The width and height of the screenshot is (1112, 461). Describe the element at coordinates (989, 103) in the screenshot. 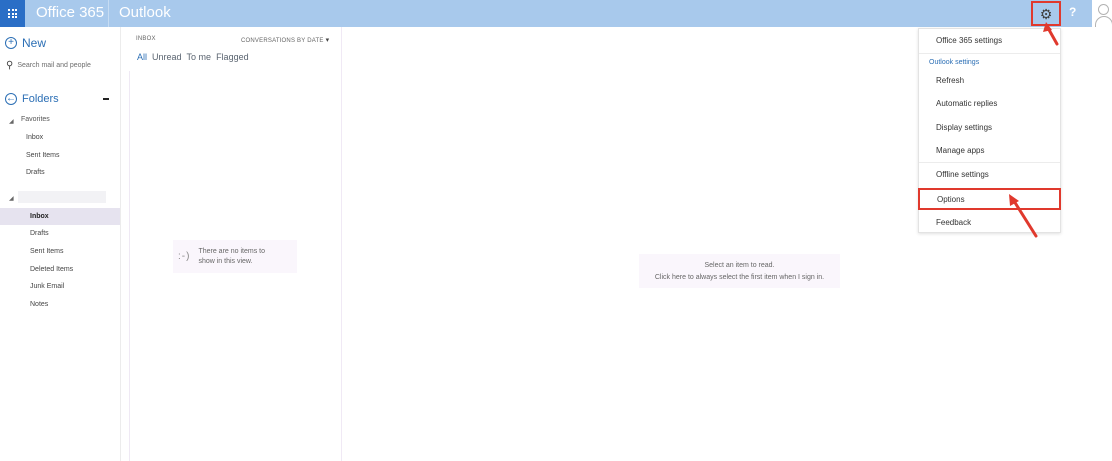

I see `menu-automatic-replies: Automatic replies` at that location.